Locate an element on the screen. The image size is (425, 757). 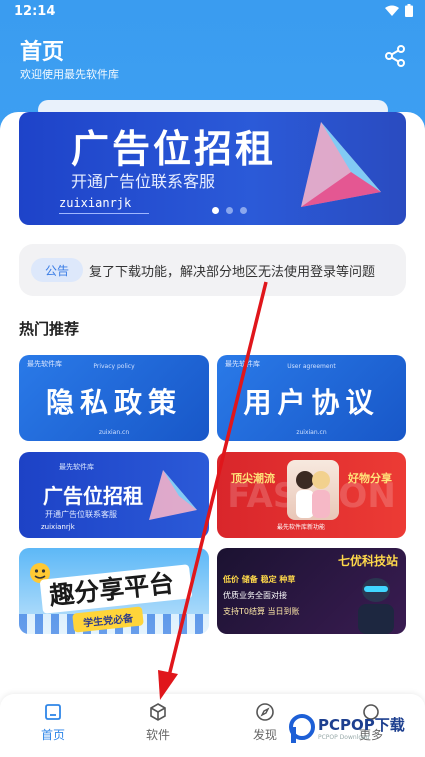
banner-pagination is located at coordinates (229, 210).